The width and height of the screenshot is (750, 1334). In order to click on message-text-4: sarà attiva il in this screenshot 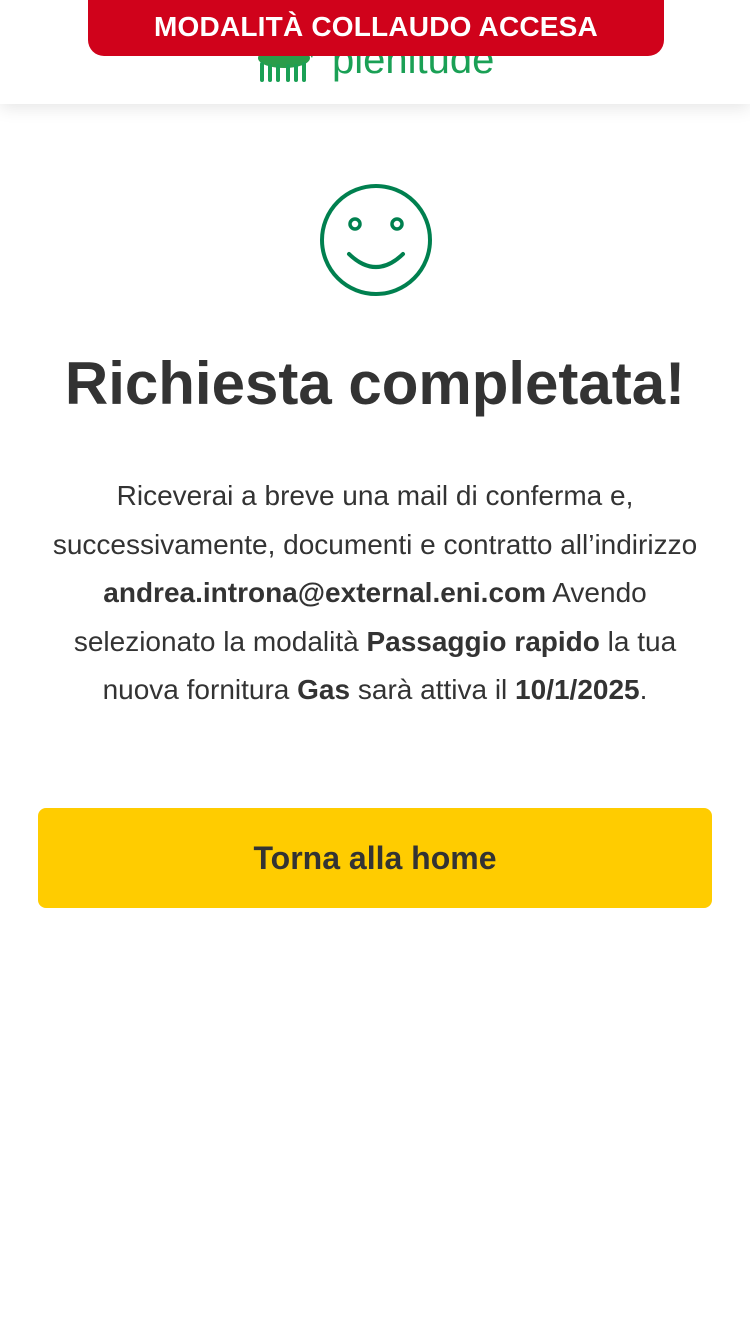, I will do `click(433, 689)`.